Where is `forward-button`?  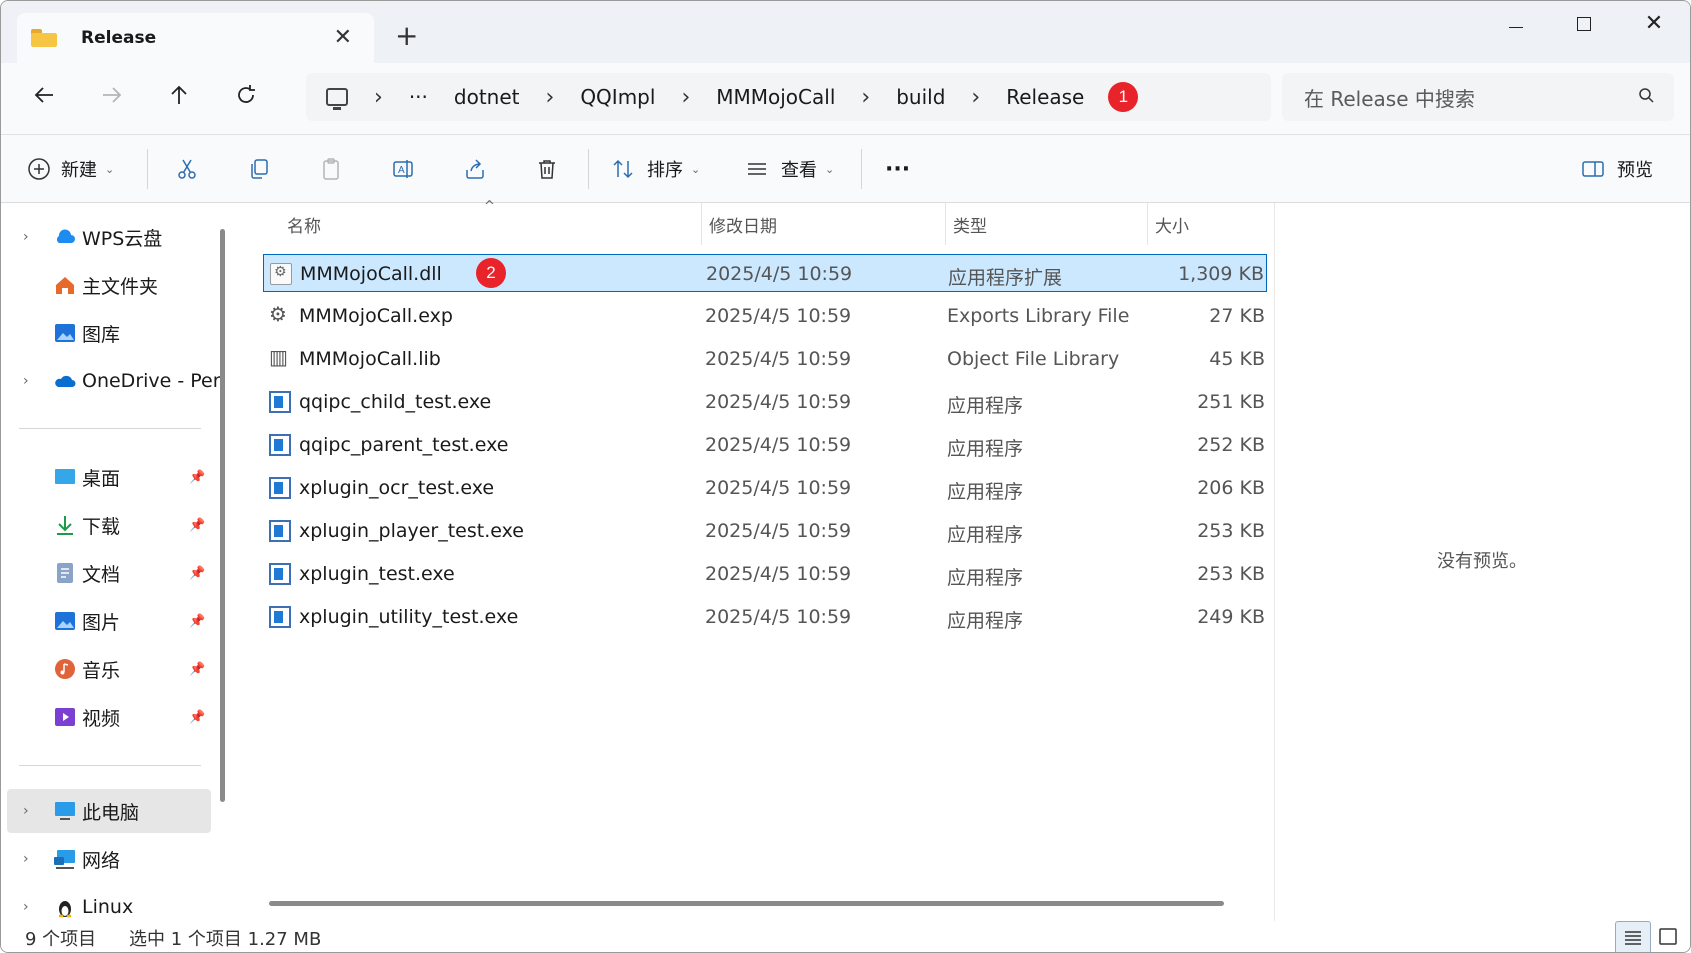 forward-button is located at coordinates (112, 98).